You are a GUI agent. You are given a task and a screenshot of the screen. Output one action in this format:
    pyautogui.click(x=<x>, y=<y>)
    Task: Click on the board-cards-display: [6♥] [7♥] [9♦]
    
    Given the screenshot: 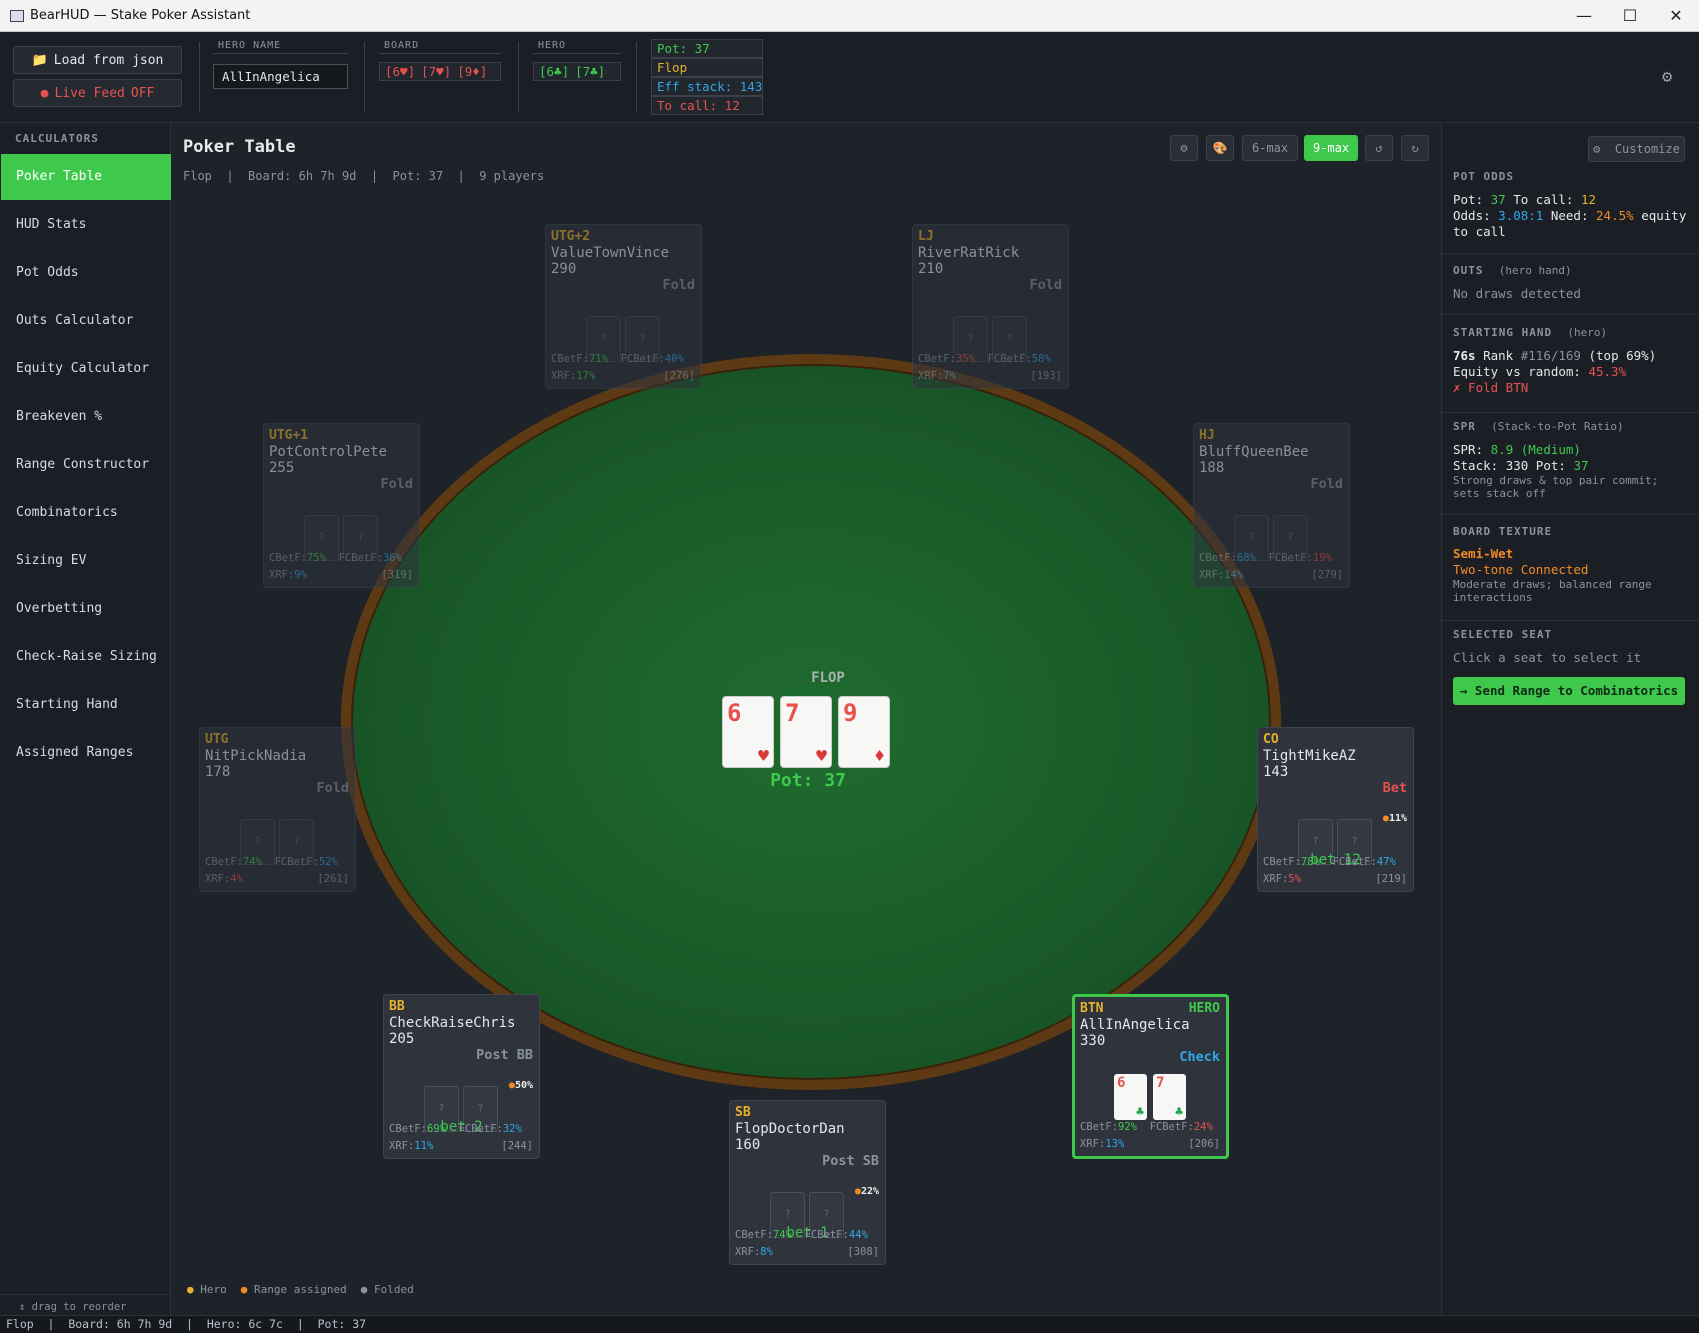 What is the action you would take?
    pyautogui.click(x=440, y=71)
    